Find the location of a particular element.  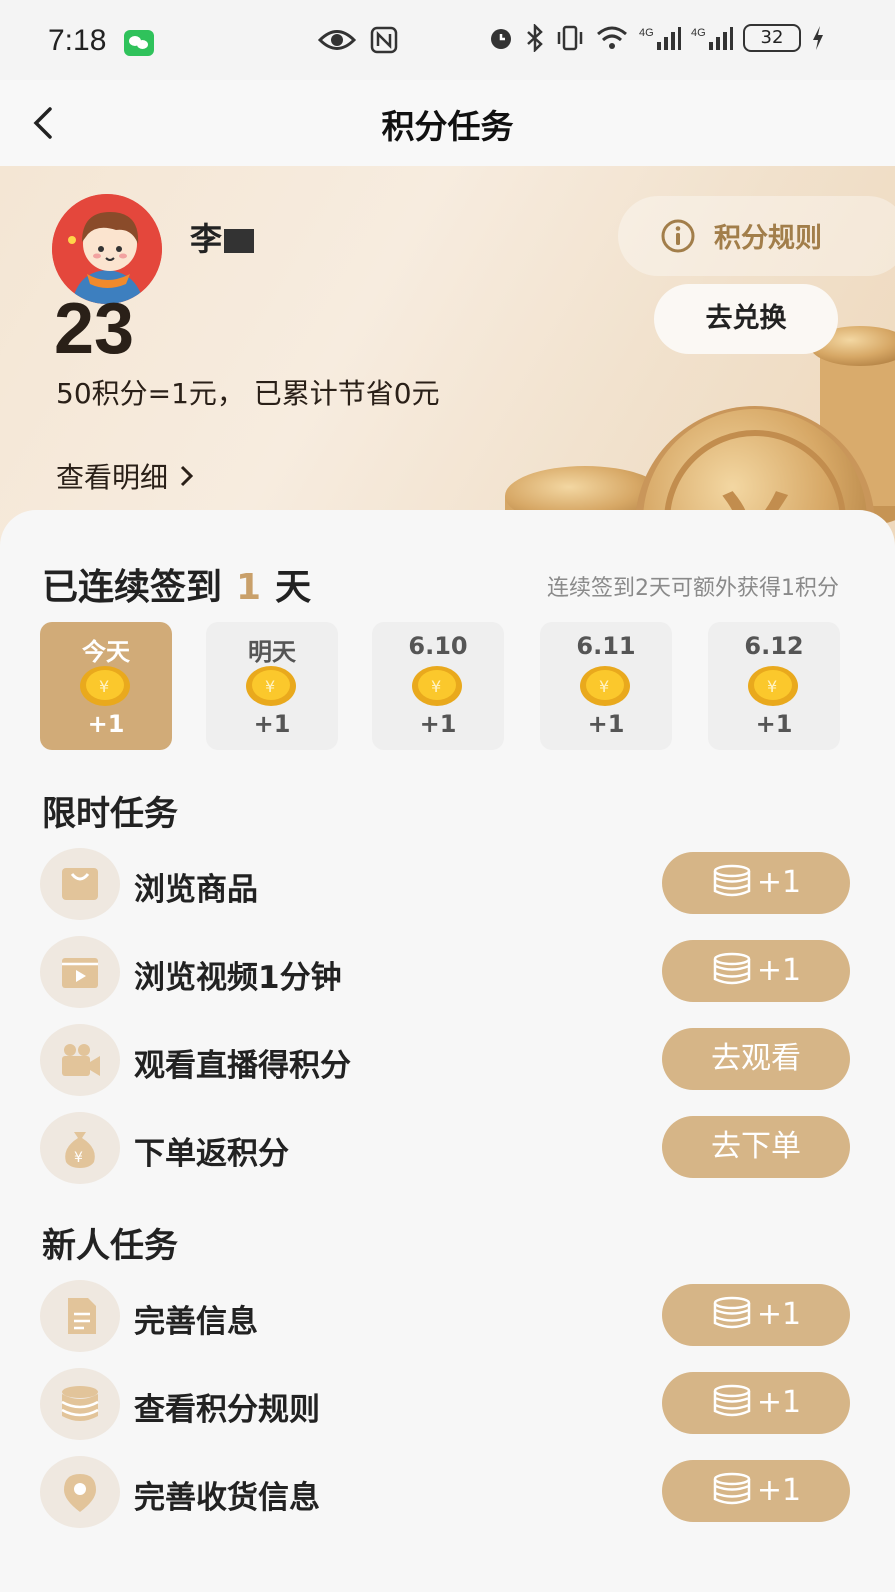

charging-icon is located at coordinates (818, 38).